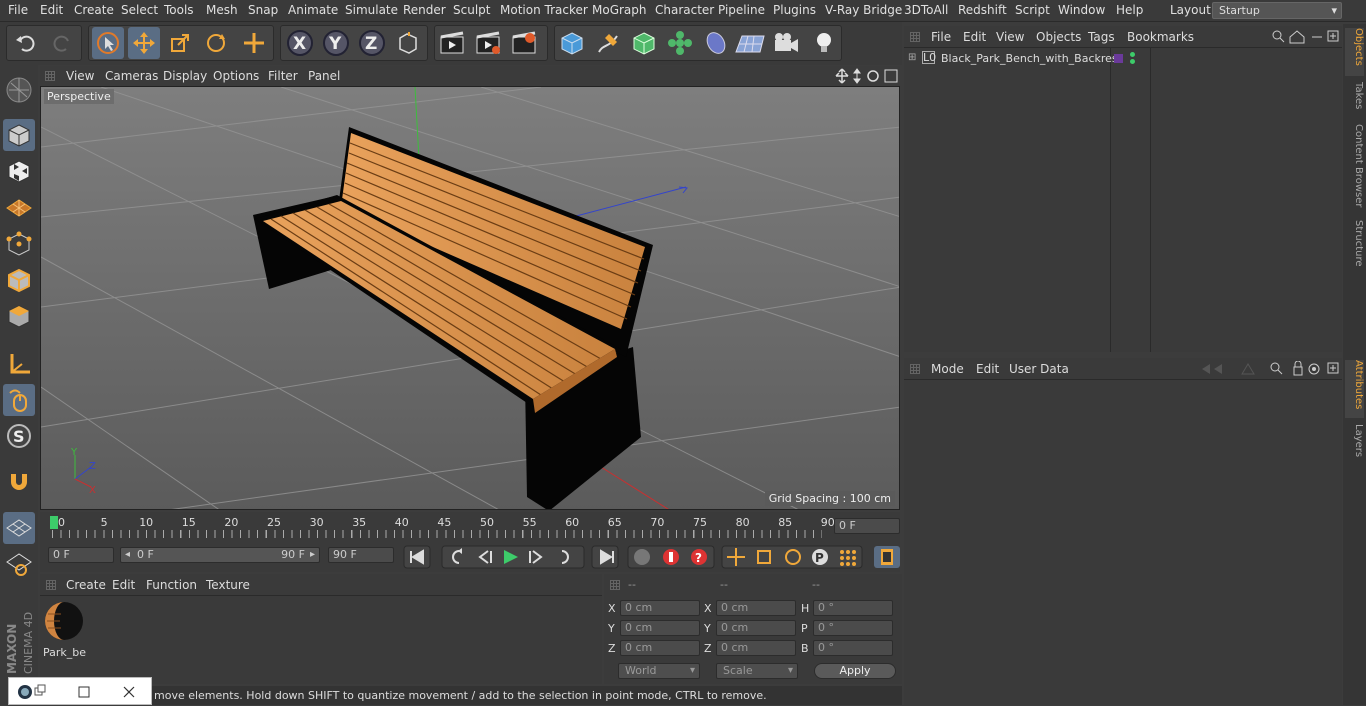 This screenshot has width=1366, height=706. Describe the element at coordinates (452, 43) in the screenshot. I see `render-view-icon` at that location.